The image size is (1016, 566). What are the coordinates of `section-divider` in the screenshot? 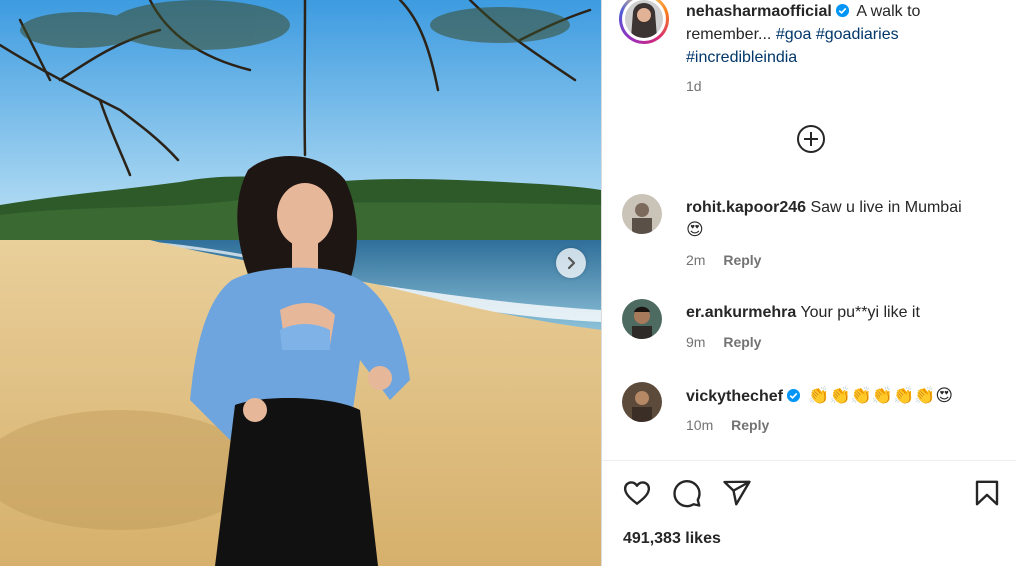 It's located at (809, 460).